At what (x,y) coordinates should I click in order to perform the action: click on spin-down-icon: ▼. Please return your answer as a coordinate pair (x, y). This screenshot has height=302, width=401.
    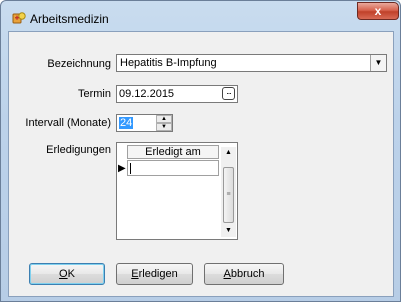
    Looking at the image, I should click on (164, 127).